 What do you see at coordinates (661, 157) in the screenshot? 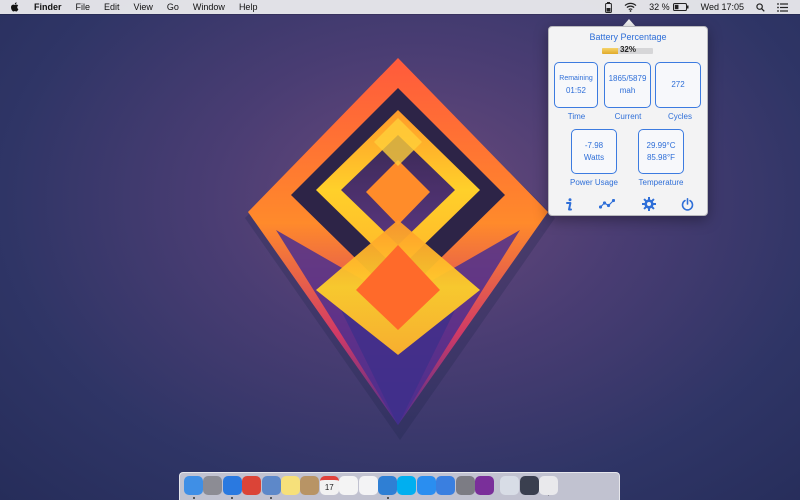
I see `temperature-fahrenheit: 85.98°F` at bounding box center [661, 157].